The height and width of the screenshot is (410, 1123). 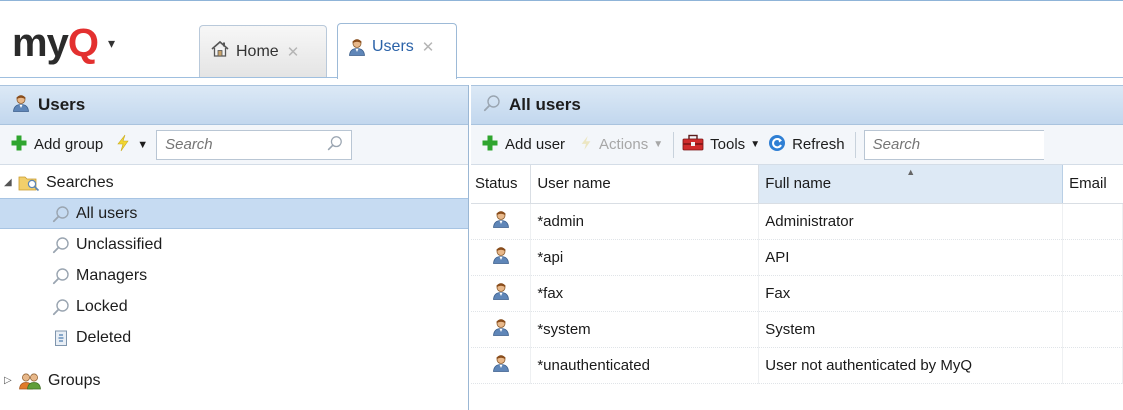 I want to click on app-logo-menu: myQ ▾, so click(x=63, y=43).